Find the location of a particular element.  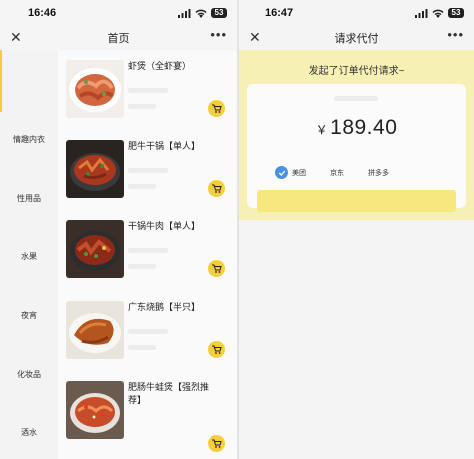

list-item: 肥牛干锅【单人】 is located at coordinates (148, 175).